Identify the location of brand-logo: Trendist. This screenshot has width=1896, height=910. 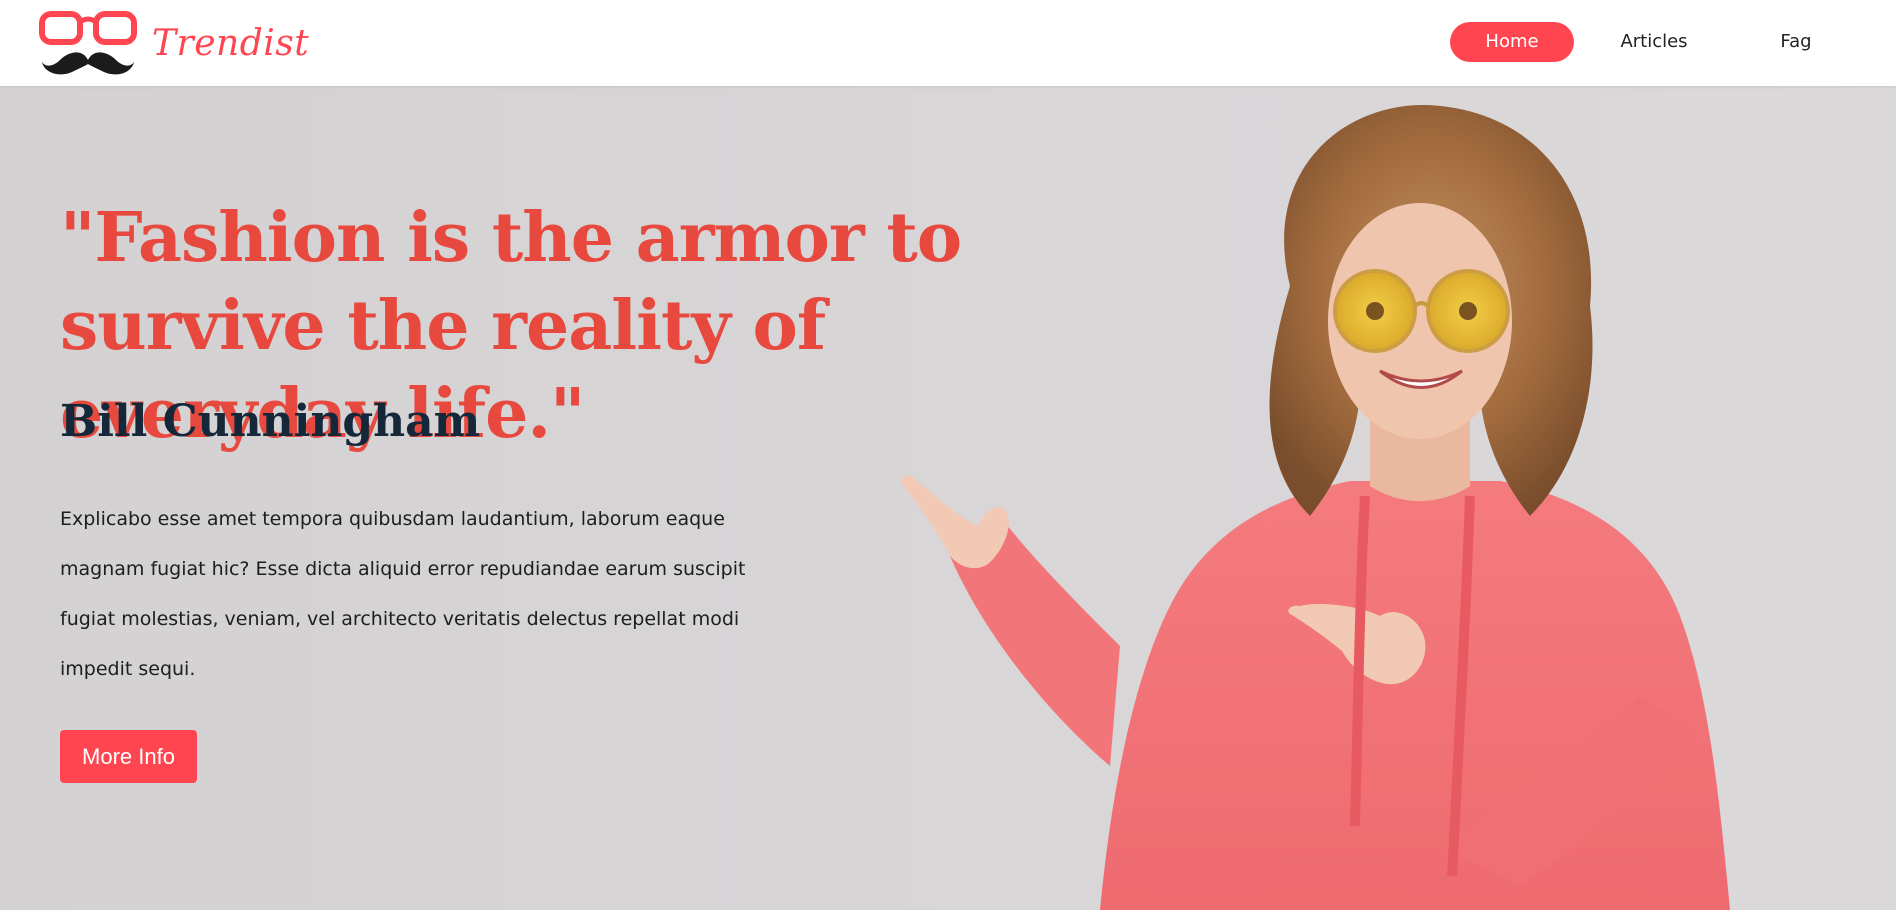
(173, 43).